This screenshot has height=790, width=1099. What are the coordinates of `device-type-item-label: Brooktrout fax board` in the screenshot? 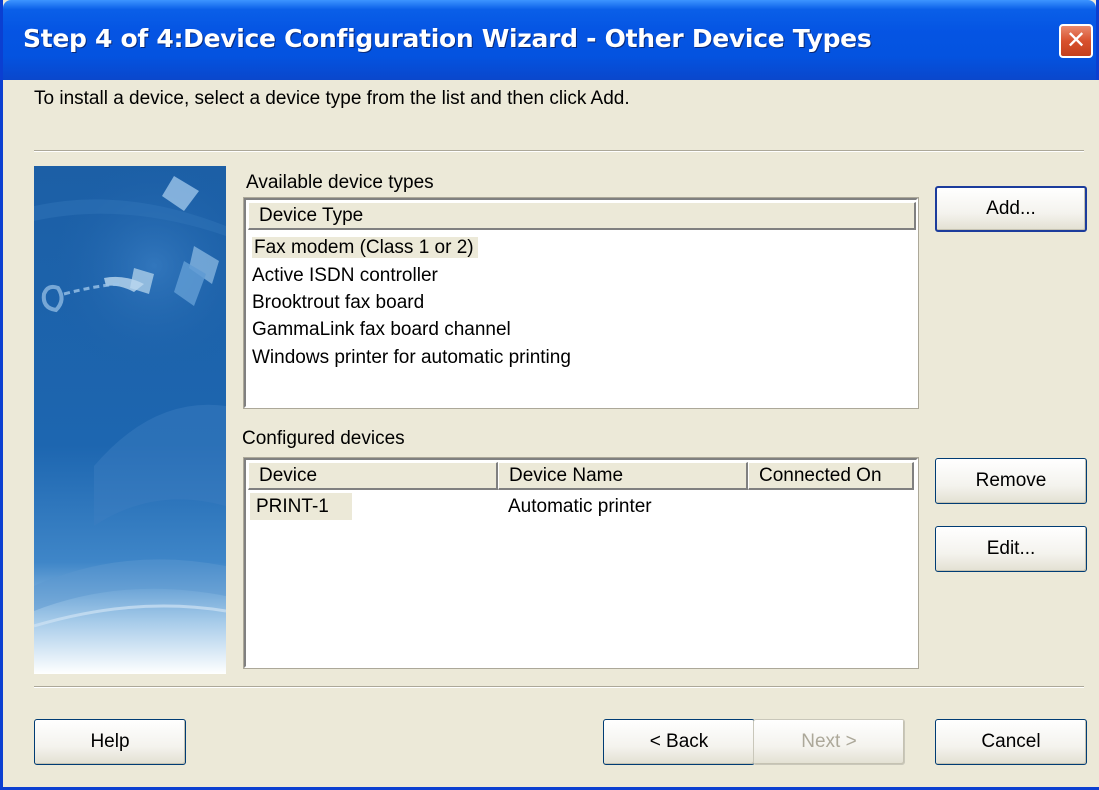 It's located at (338, 302).